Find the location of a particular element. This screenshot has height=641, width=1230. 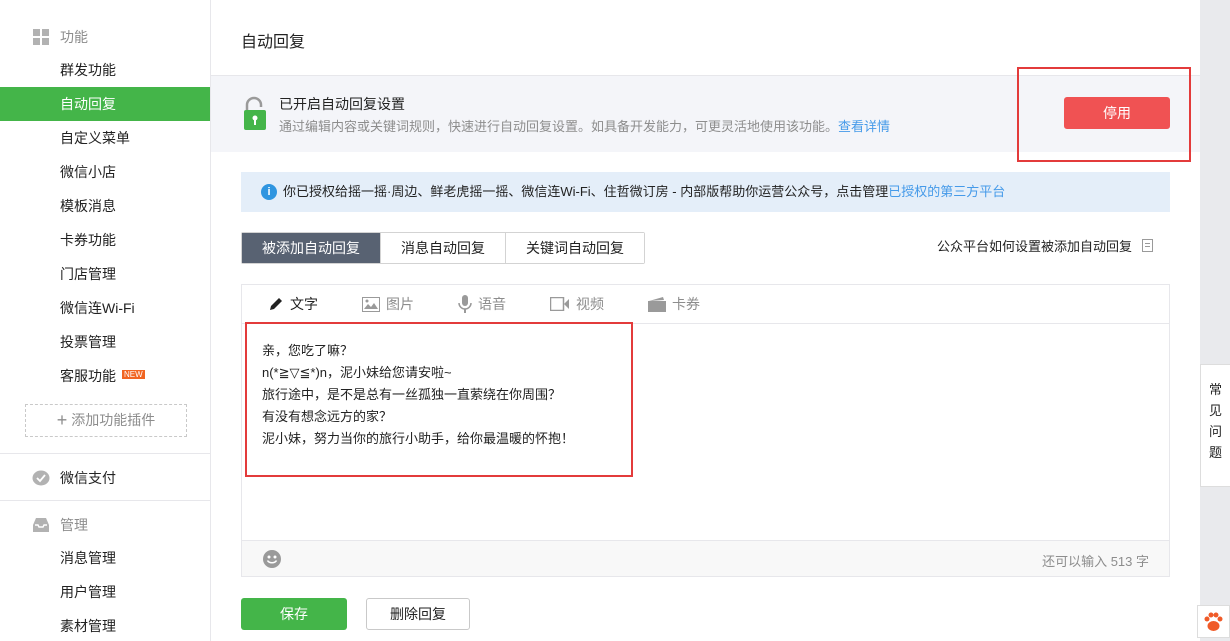

sidebar-item-label: 客服功能 is located at coordinates (88, 376).